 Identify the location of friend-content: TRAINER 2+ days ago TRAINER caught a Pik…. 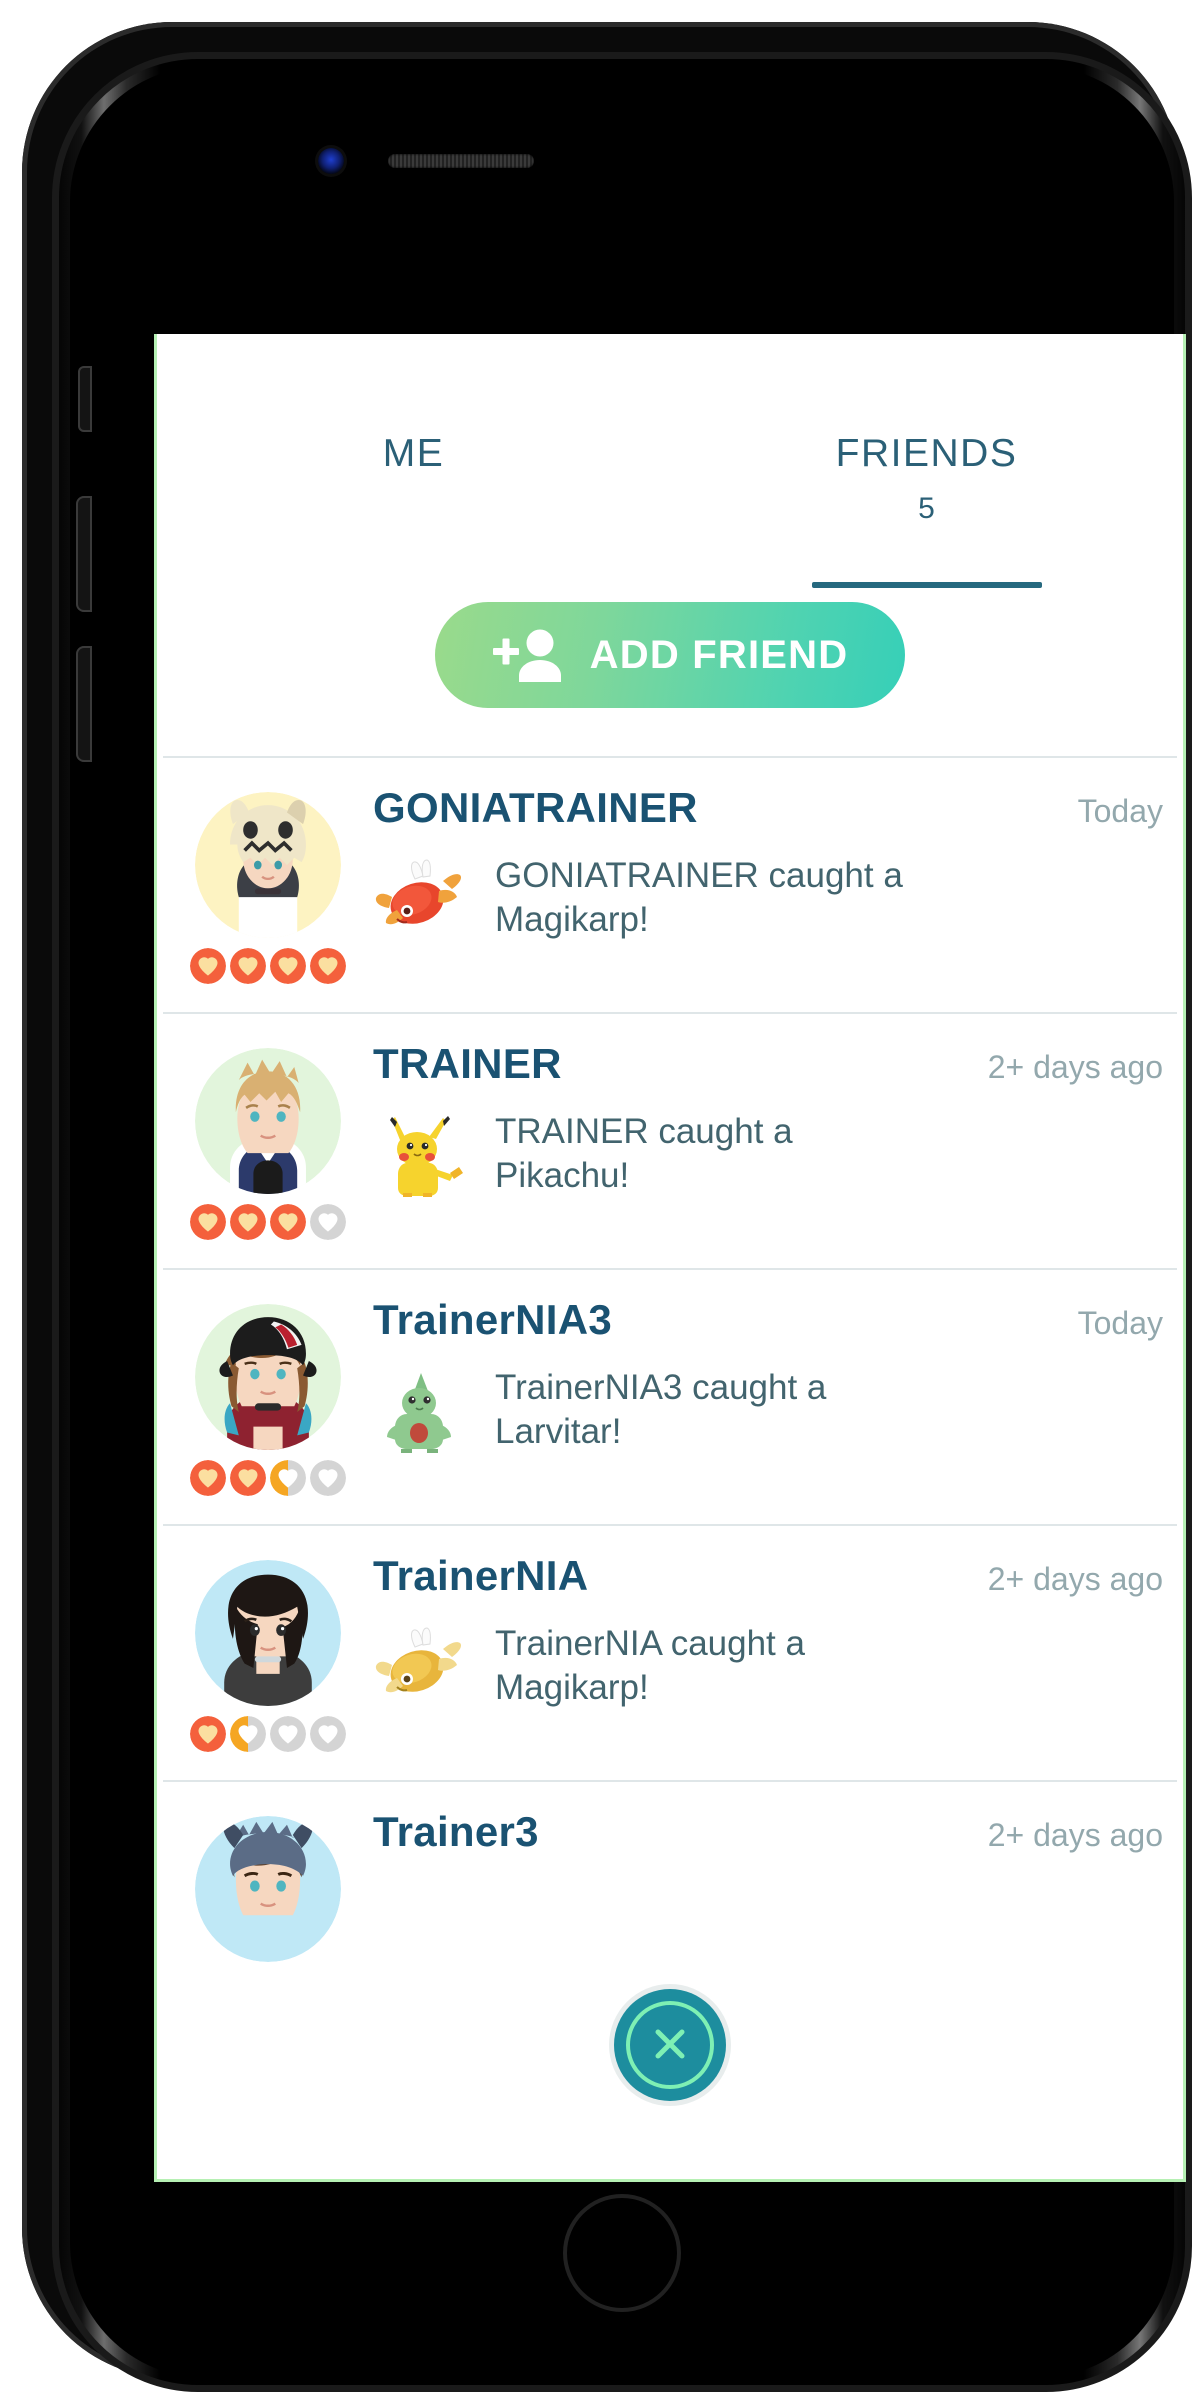
(775, 1119).